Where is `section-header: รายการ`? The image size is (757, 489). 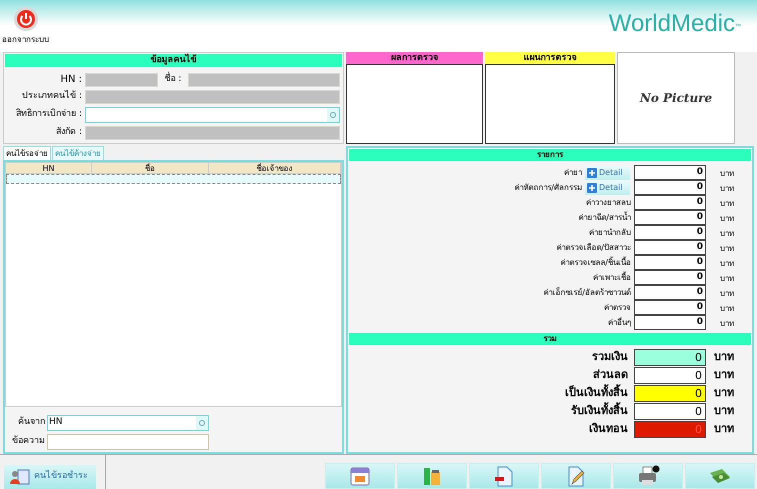
section-header: รายการ is located at coordinates (550, 155).